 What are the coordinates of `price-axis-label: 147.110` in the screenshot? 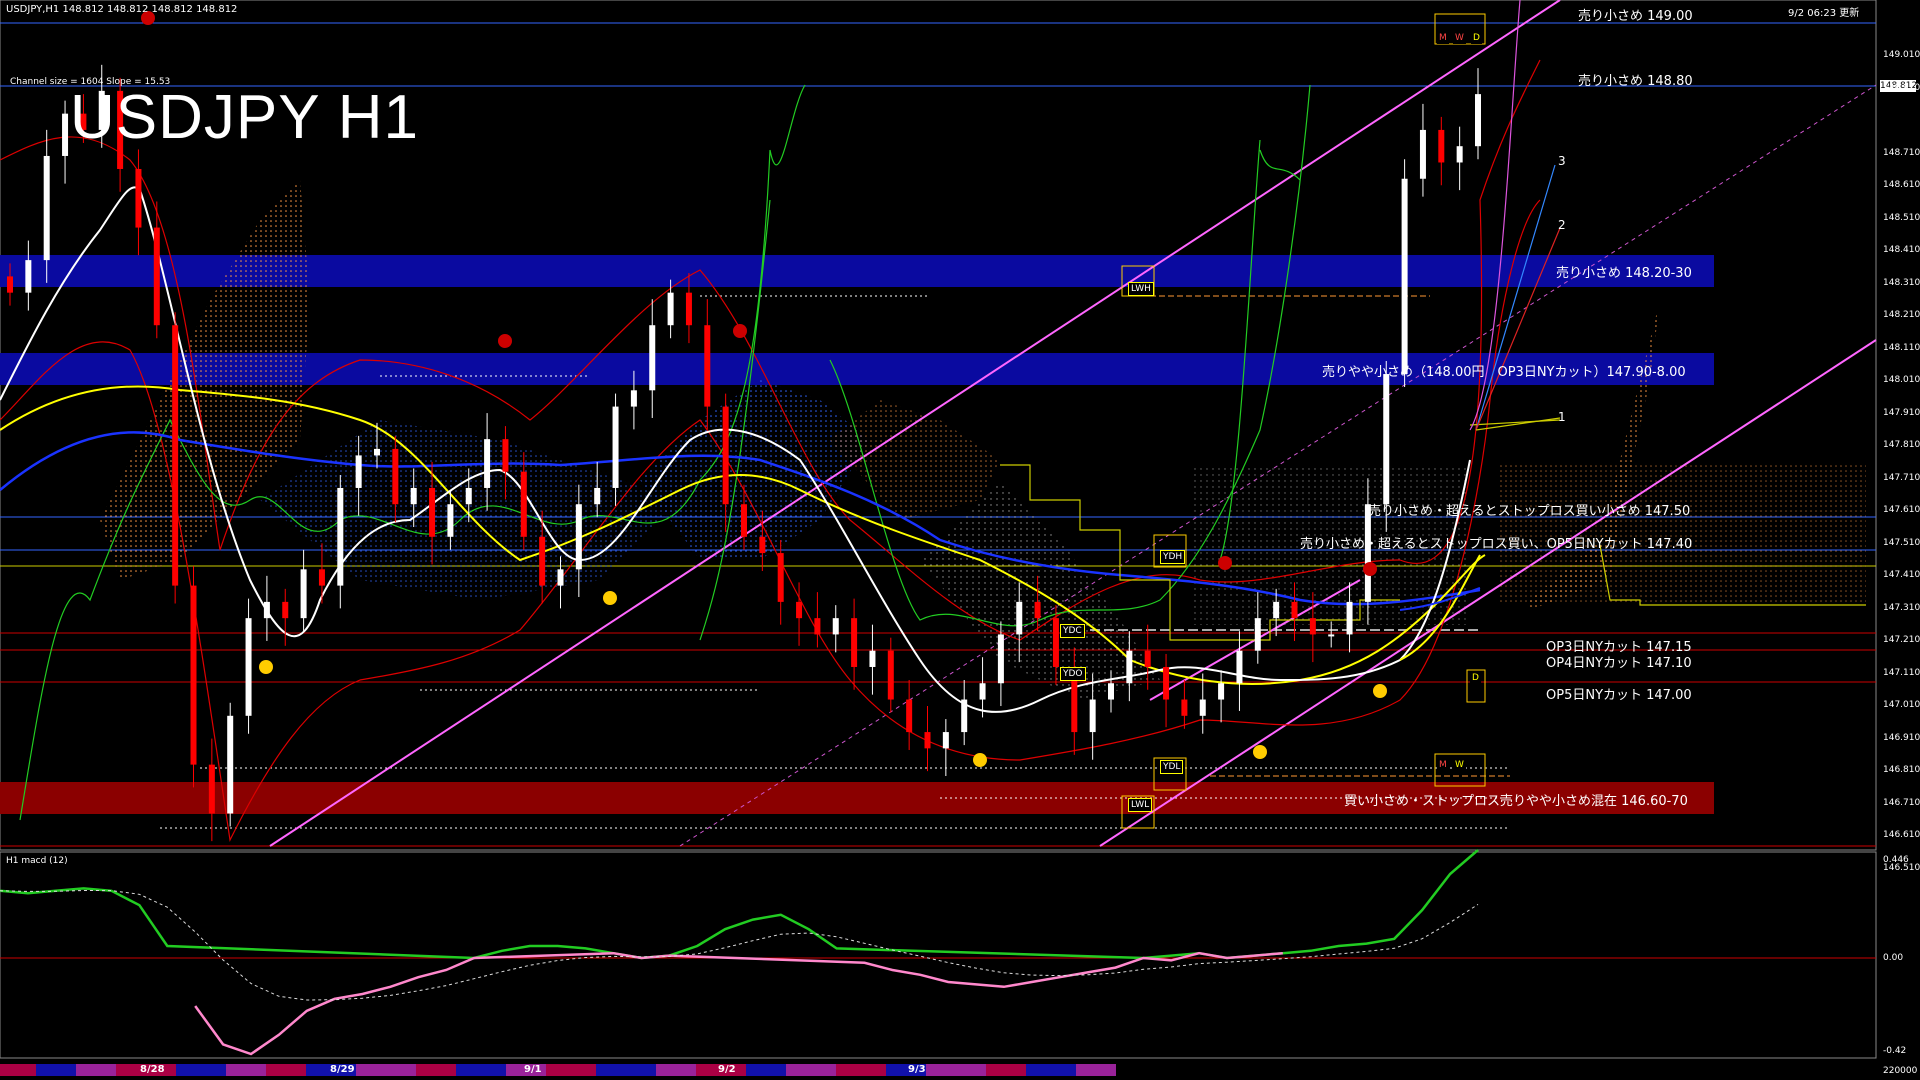 It's located at (1901, 672).